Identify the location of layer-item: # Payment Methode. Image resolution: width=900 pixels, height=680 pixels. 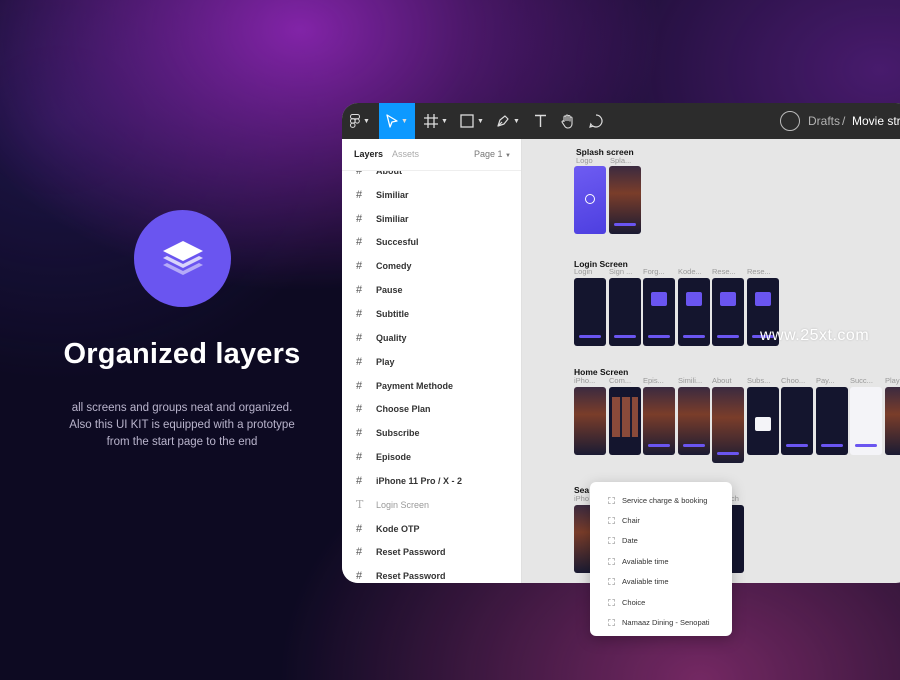
(431, 386).